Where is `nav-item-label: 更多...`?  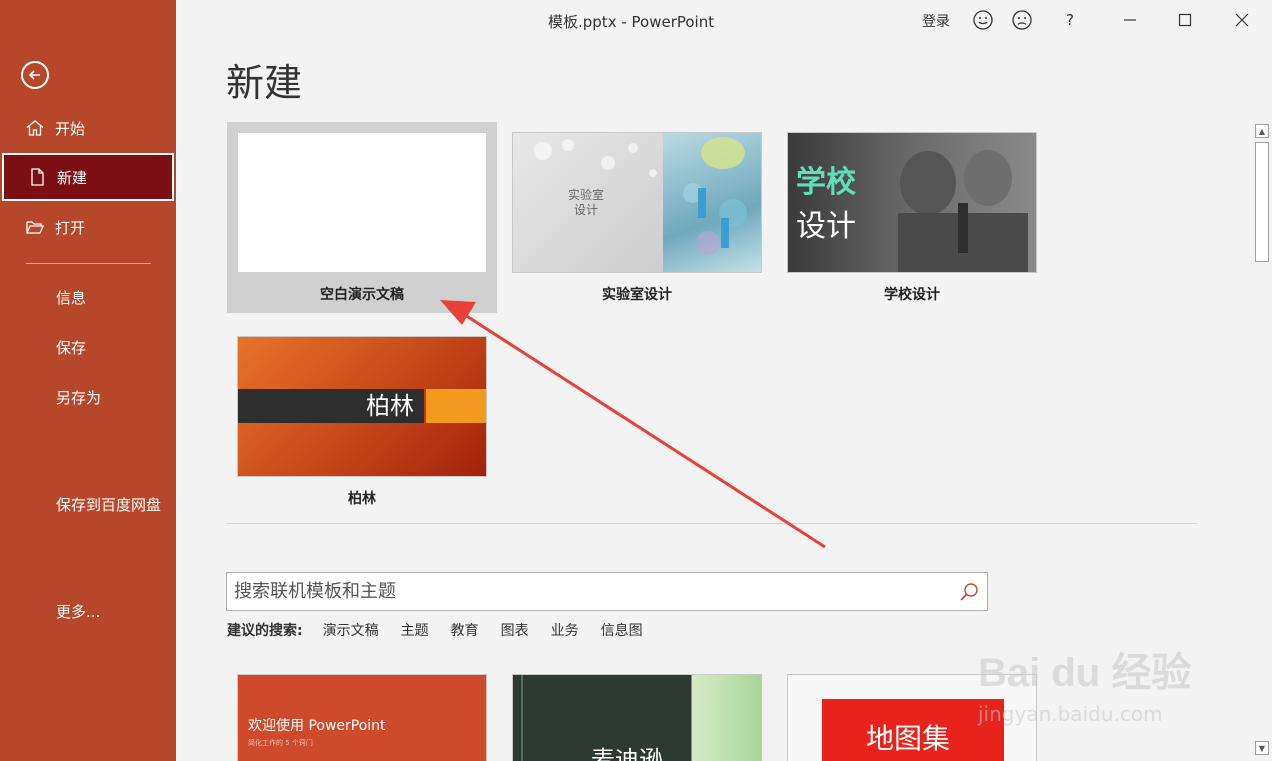
nav-item-label: 更多... is located at coordinates (78, 611).